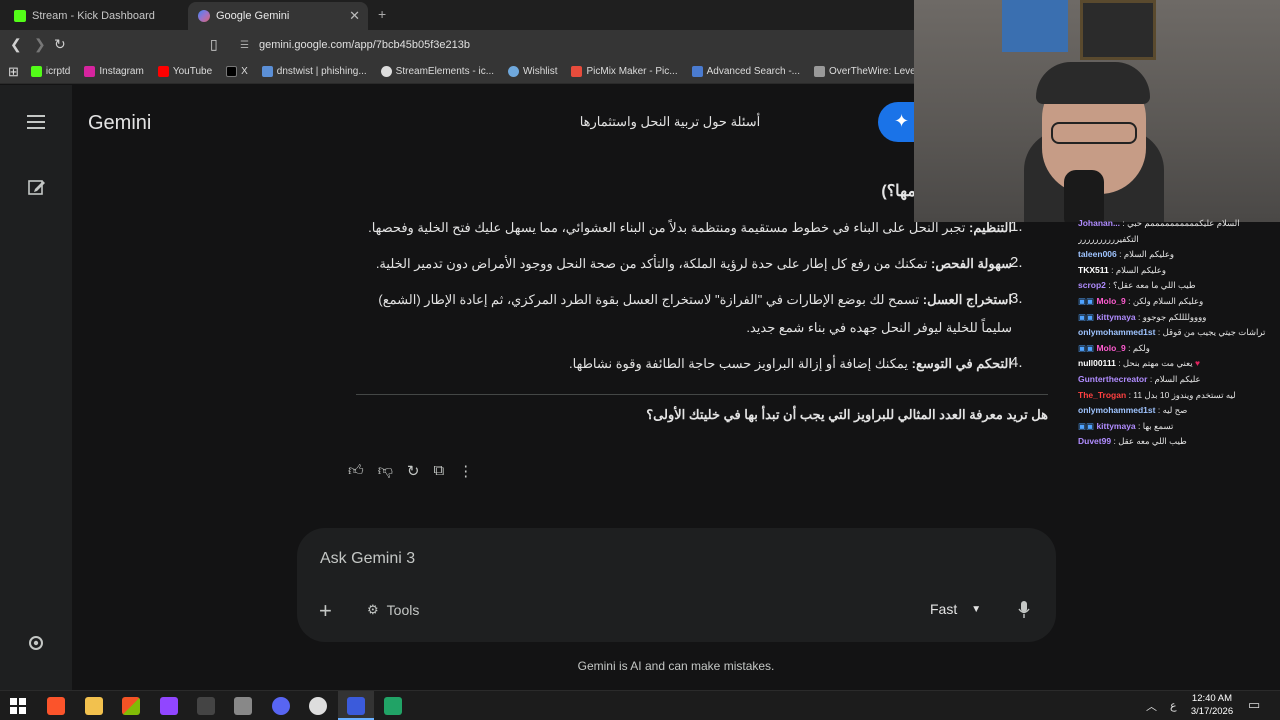 Image resolution: width=1280 pixels, height=720 pixels. Describe the element at coordinates (1108, 238) in the screenshot. I see `chat-text: التكفيرررررررررر` at that location.